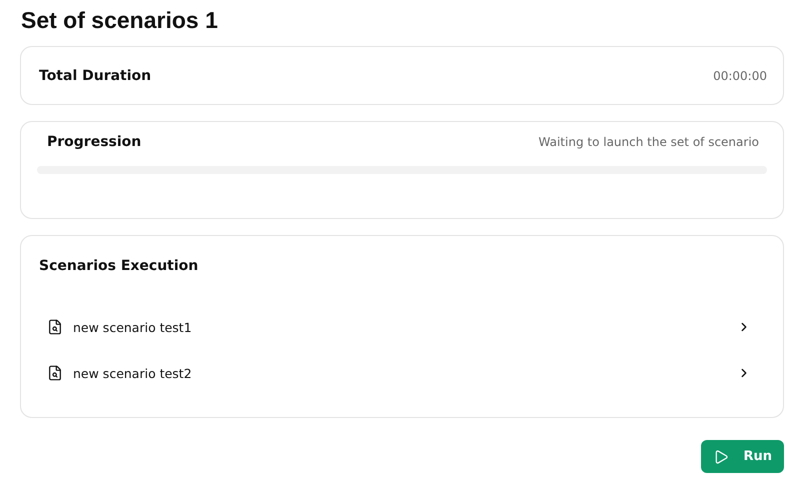 The image size is (806, 492). What do you see at coordinates (721, 456) in the screenshot?
I see `play-icon` at bounding box center [721, 456].